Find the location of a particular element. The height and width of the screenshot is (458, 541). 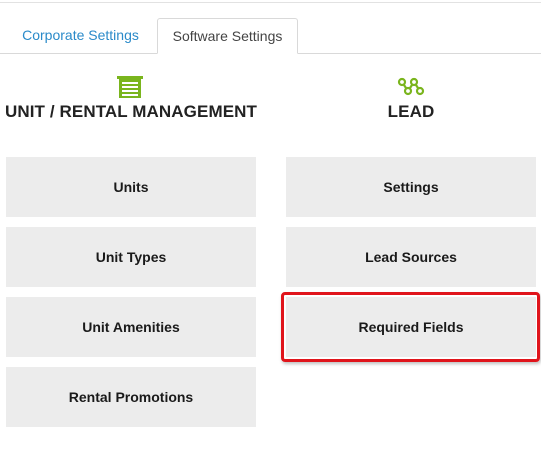

lead-settings-label: Settings is located at coordinates (411, 187).